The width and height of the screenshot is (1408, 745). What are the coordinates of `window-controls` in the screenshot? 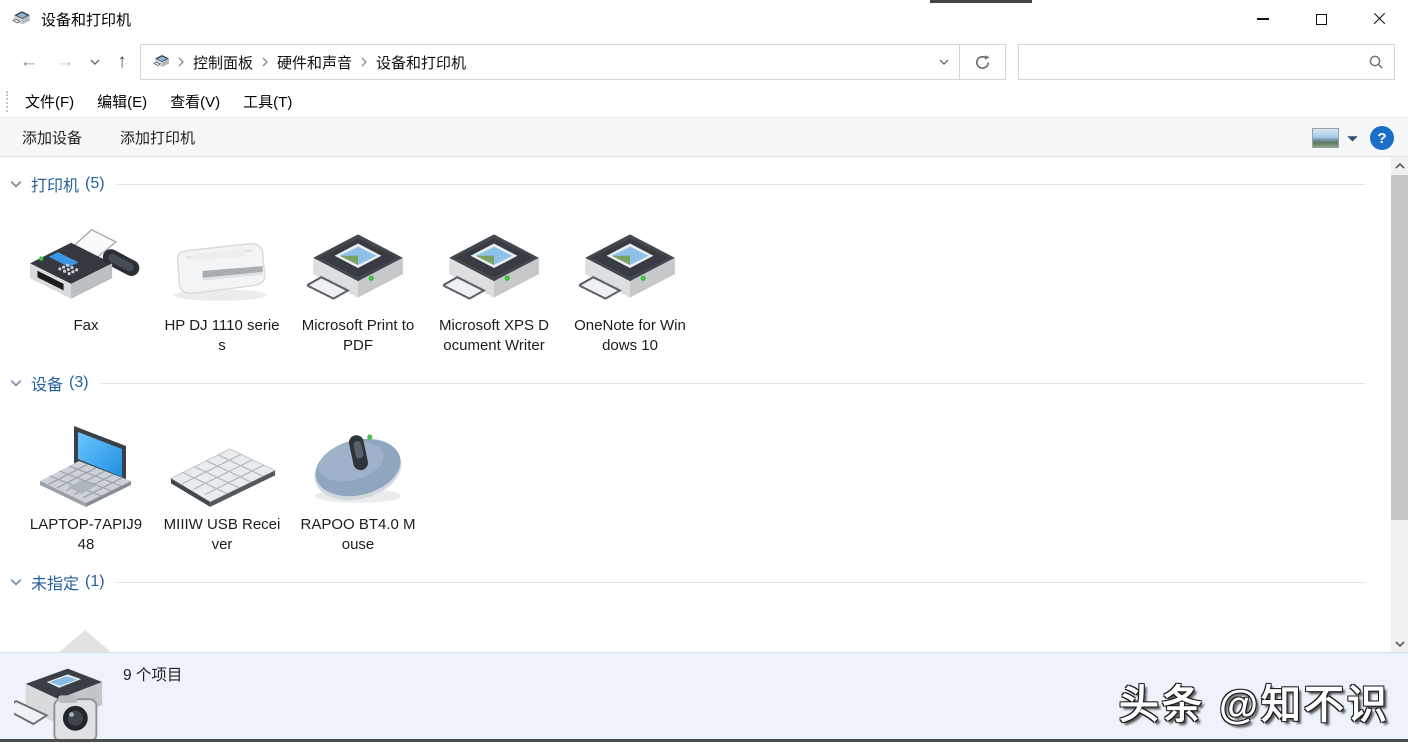 It's located at (1321, 19).